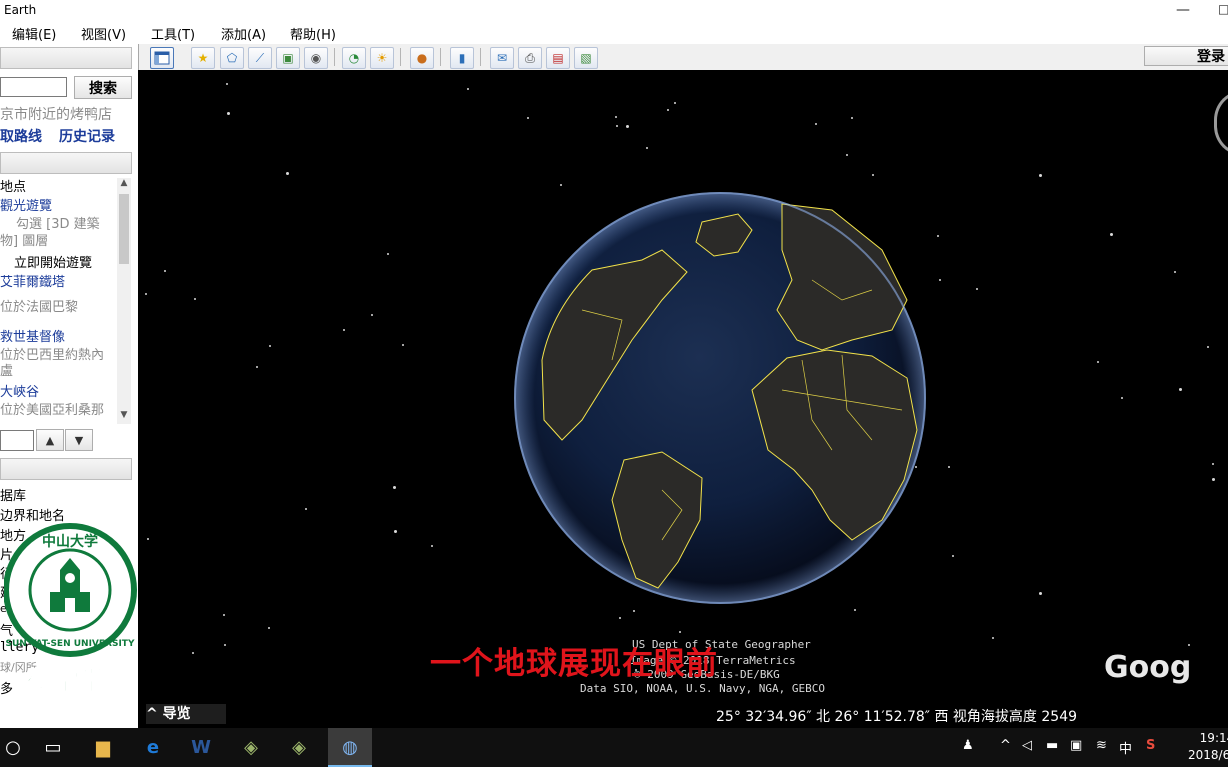  I want to click on scroll-up-icon: ▲, so click(124, 183).